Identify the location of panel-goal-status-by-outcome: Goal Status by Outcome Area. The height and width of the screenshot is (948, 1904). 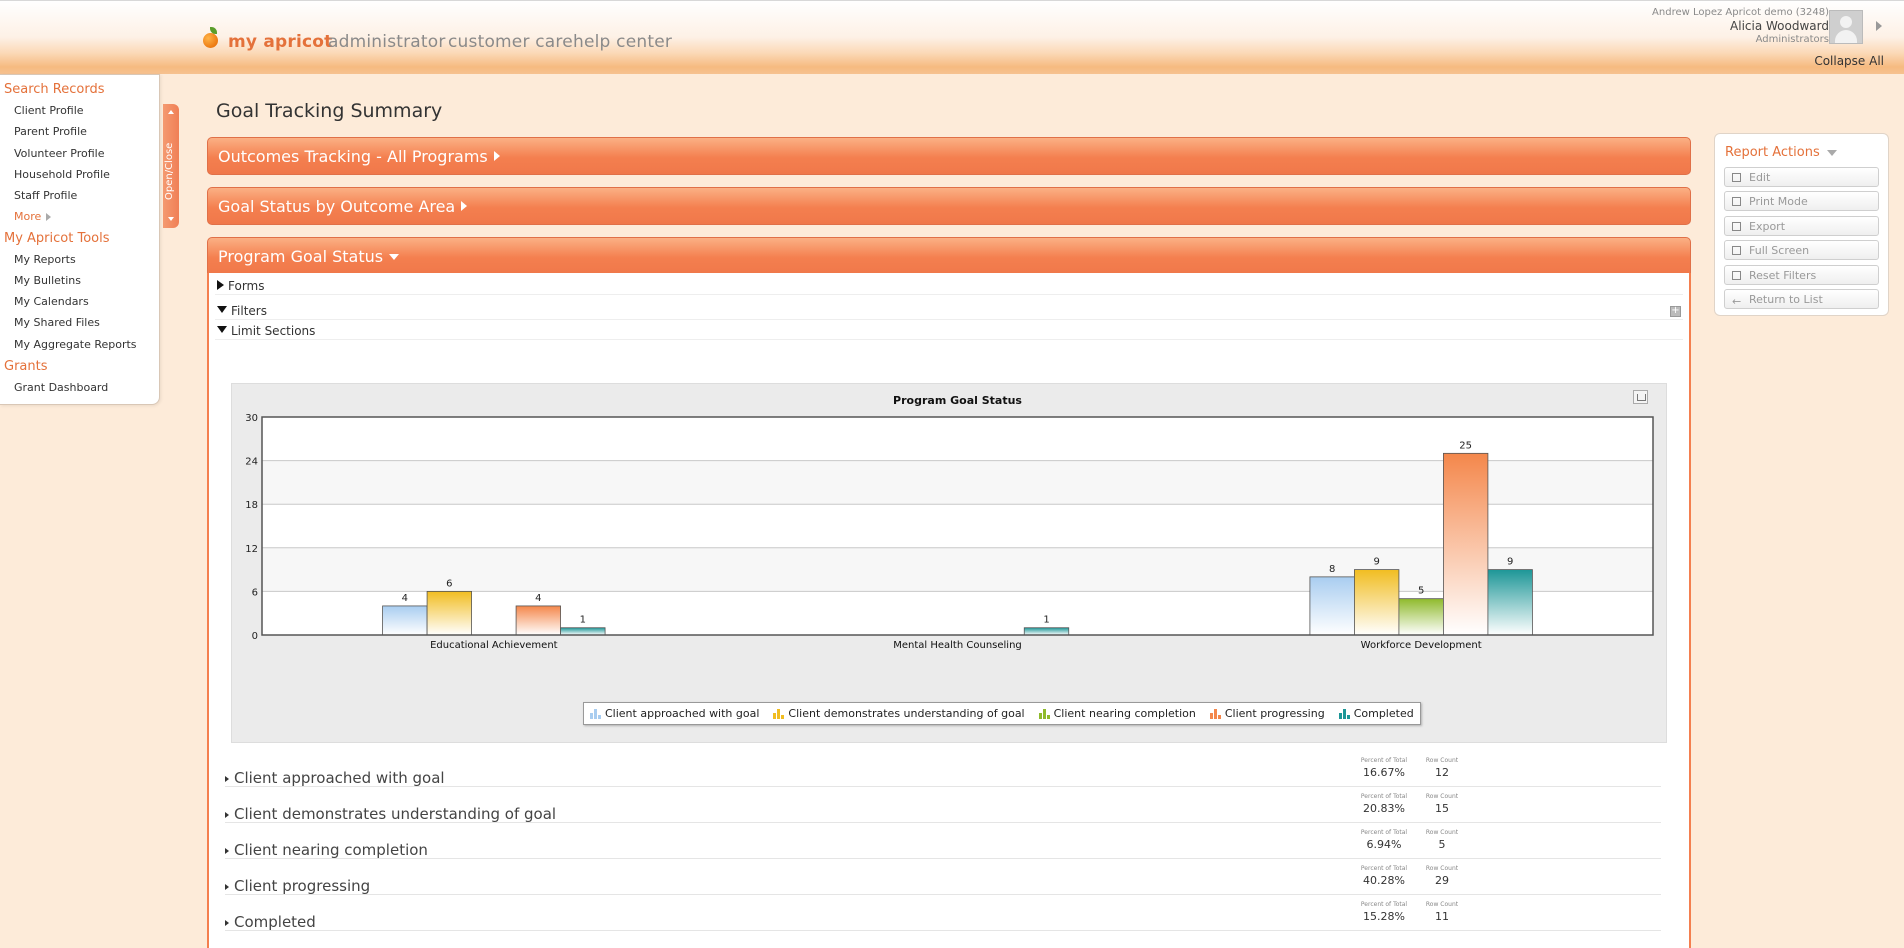
(949, 206).